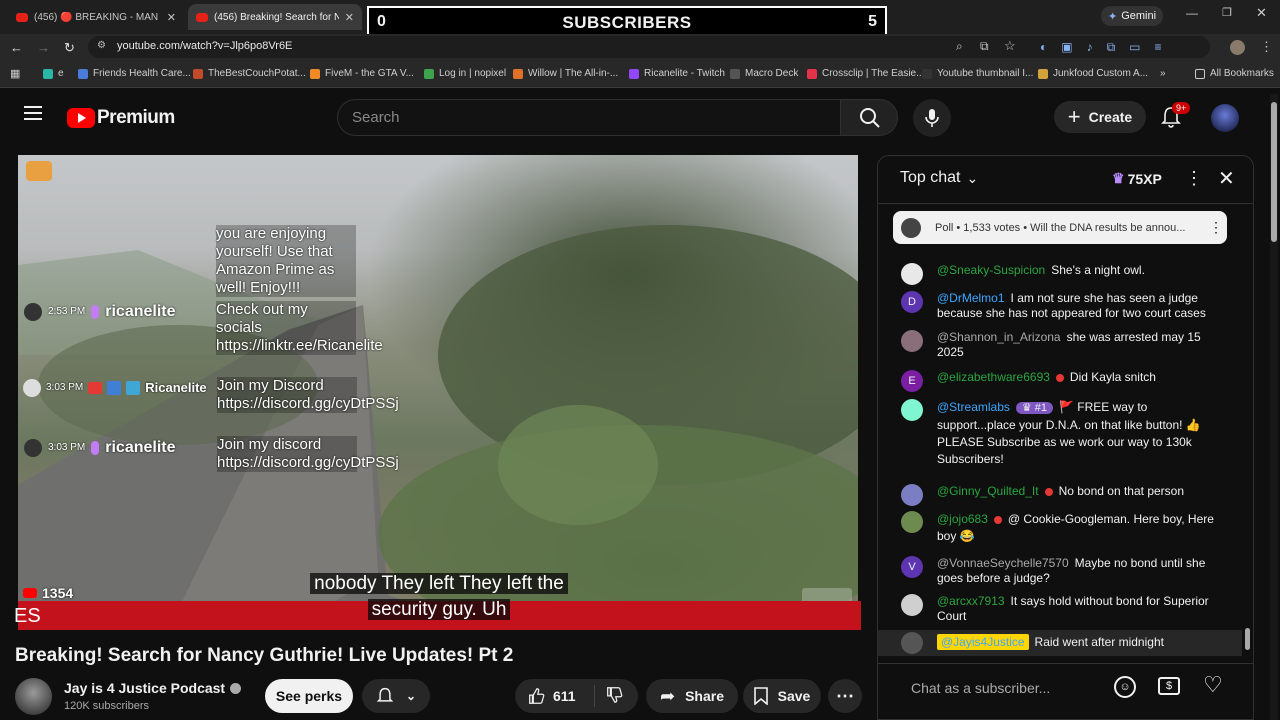 The height and width of the screenshot is (720, 1280). Describe the element at coordinates (1226, 178) in the screenshot. I see `close-chat-icon: ✕` at that location.